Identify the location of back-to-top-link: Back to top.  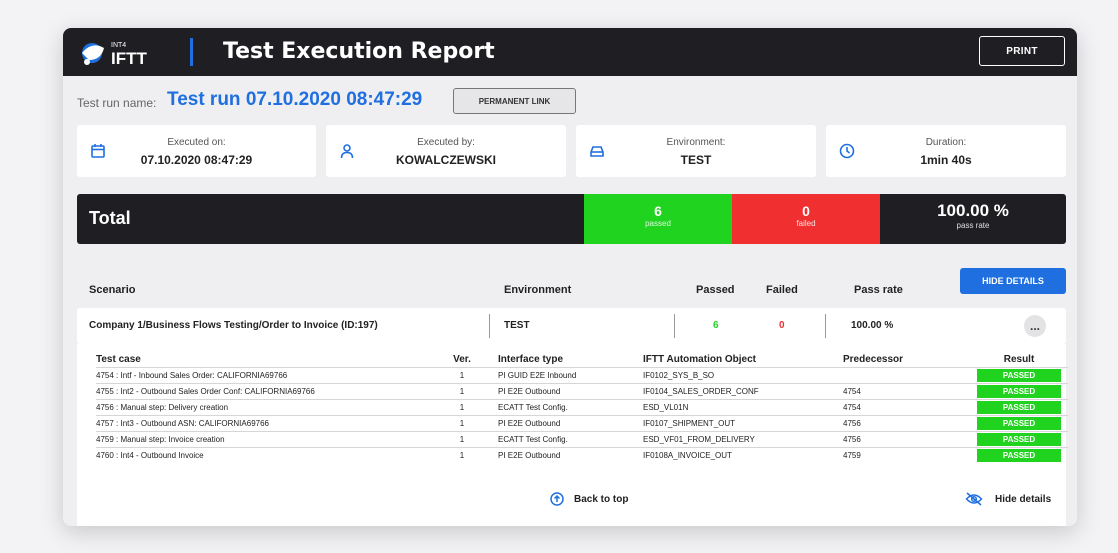
(589, 499).